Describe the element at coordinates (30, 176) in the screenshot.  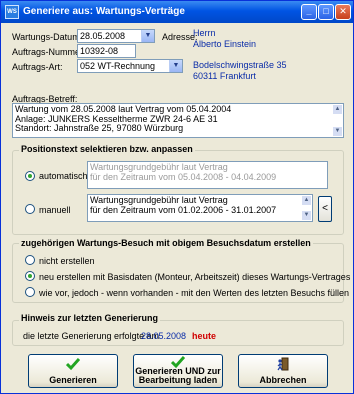
I see `automatisch-radio` at that location.